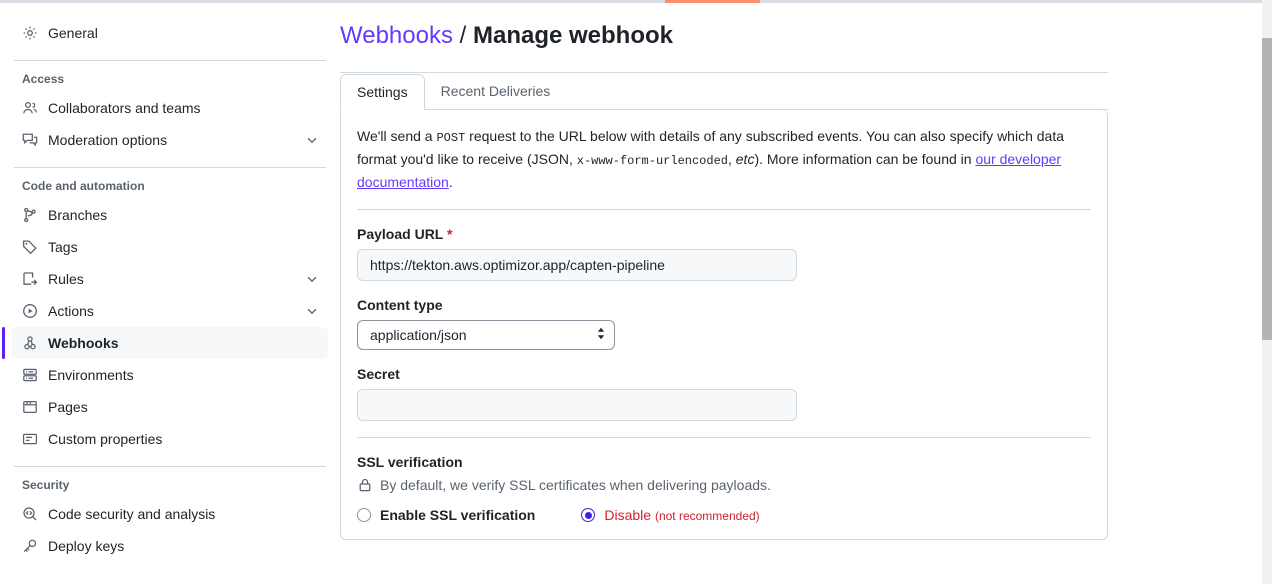 The image size is (1272, 584). What do you see at coordinates (450, 182) in the screenshot?
I see `desc-part-5: .` at bounding box center [450, 182].